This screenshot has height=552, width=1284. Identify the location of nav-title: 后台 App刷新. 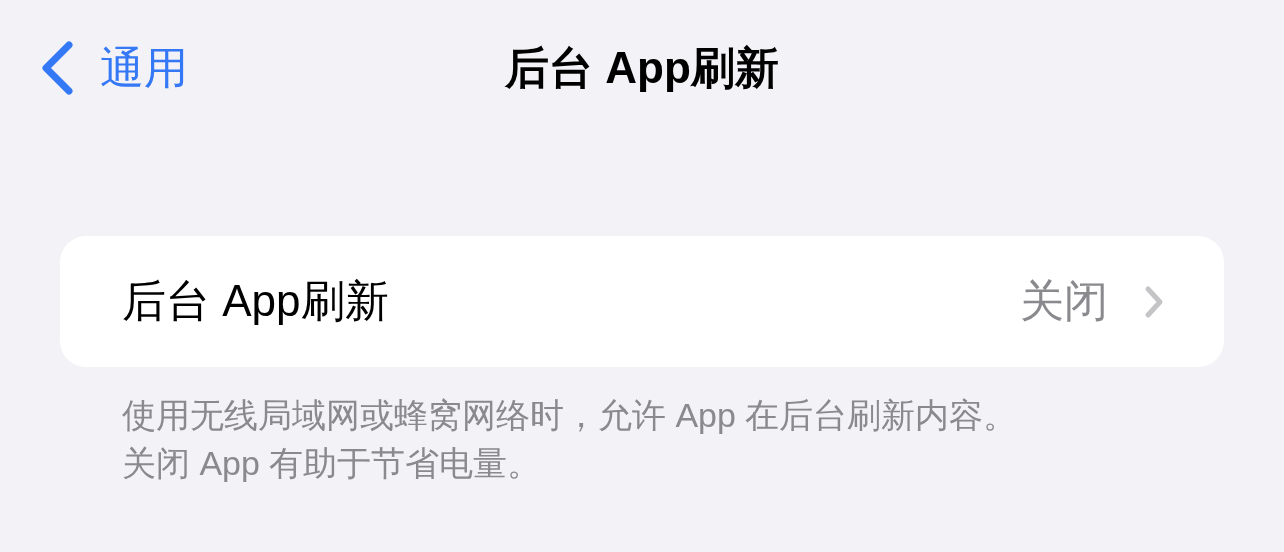
(642, 67).